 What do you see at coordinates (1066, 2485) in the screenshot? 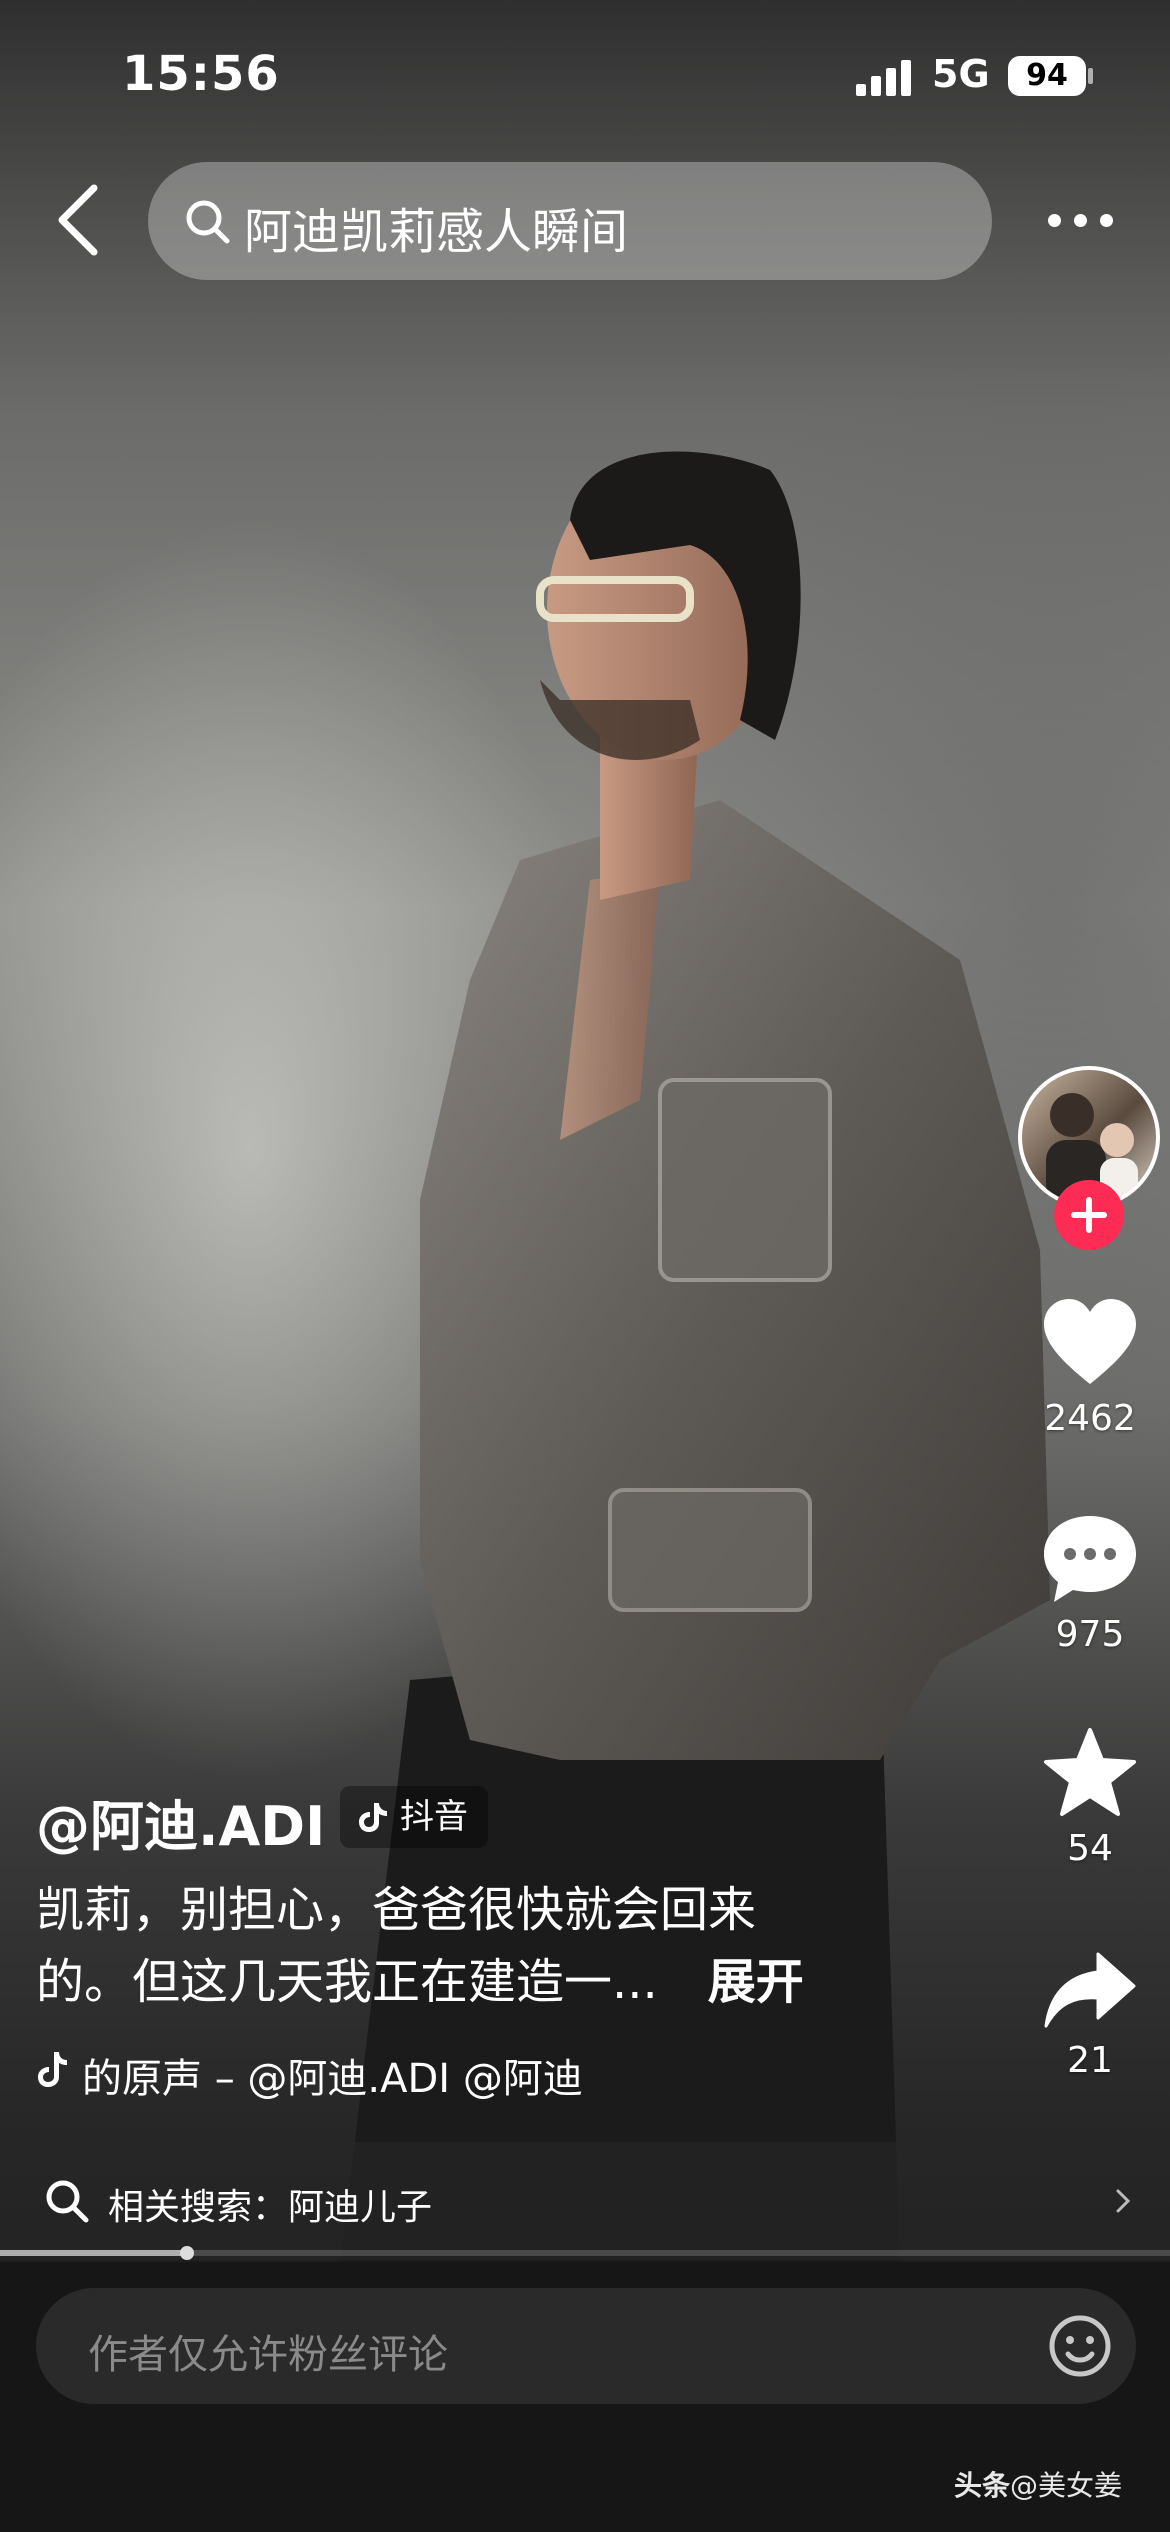
I see `watermark-handle: @美女姜` at bounding box center [1066, 2485].